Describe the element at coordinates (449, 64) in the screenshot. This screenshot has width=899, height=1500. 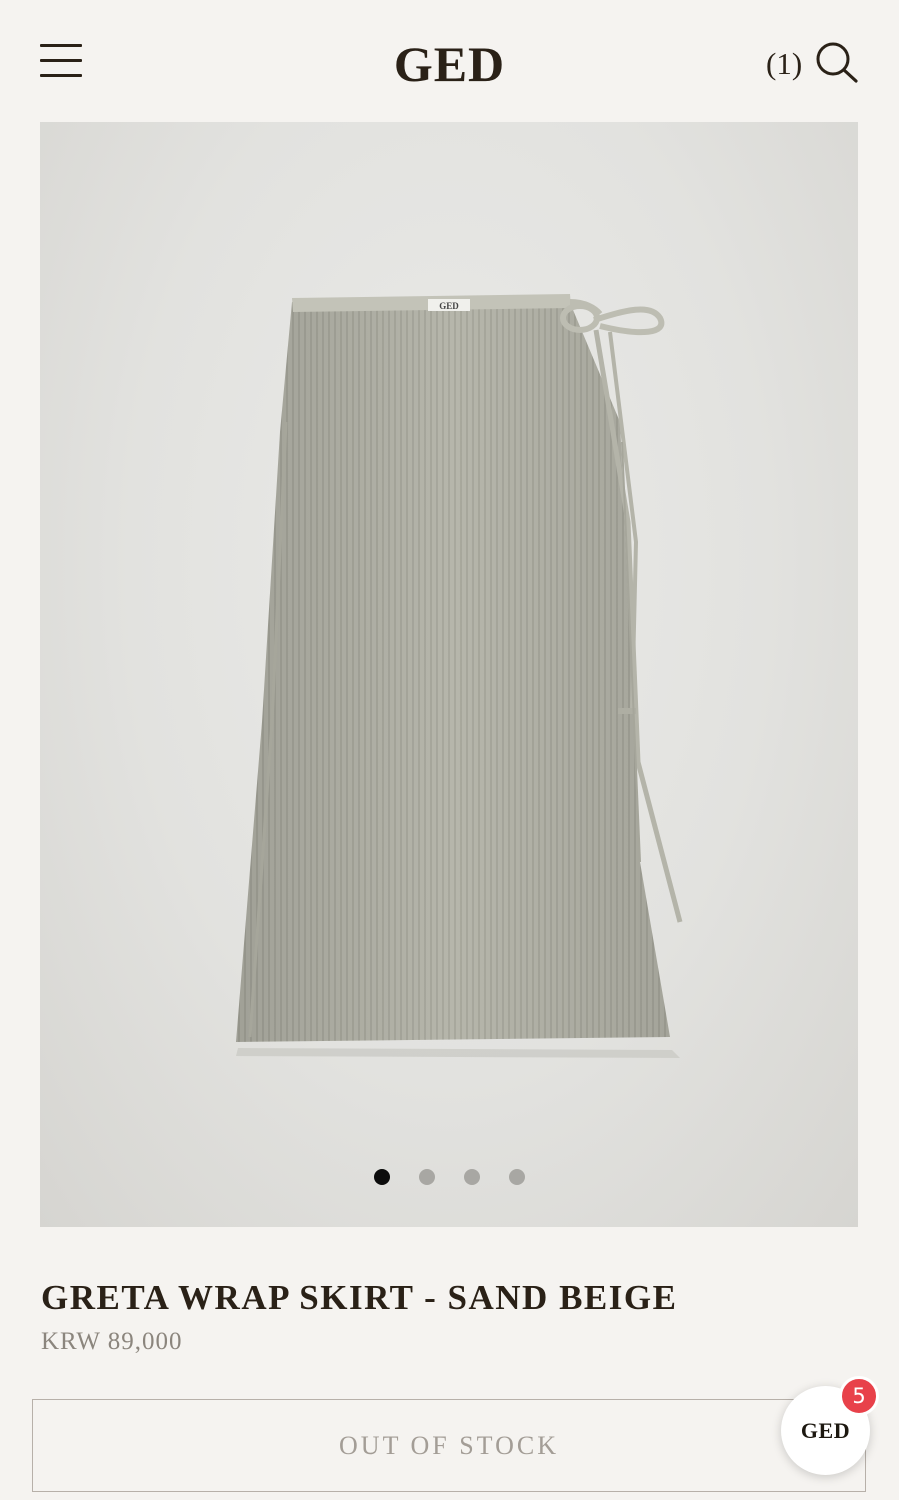
I see `site-logo: GED` at that location.